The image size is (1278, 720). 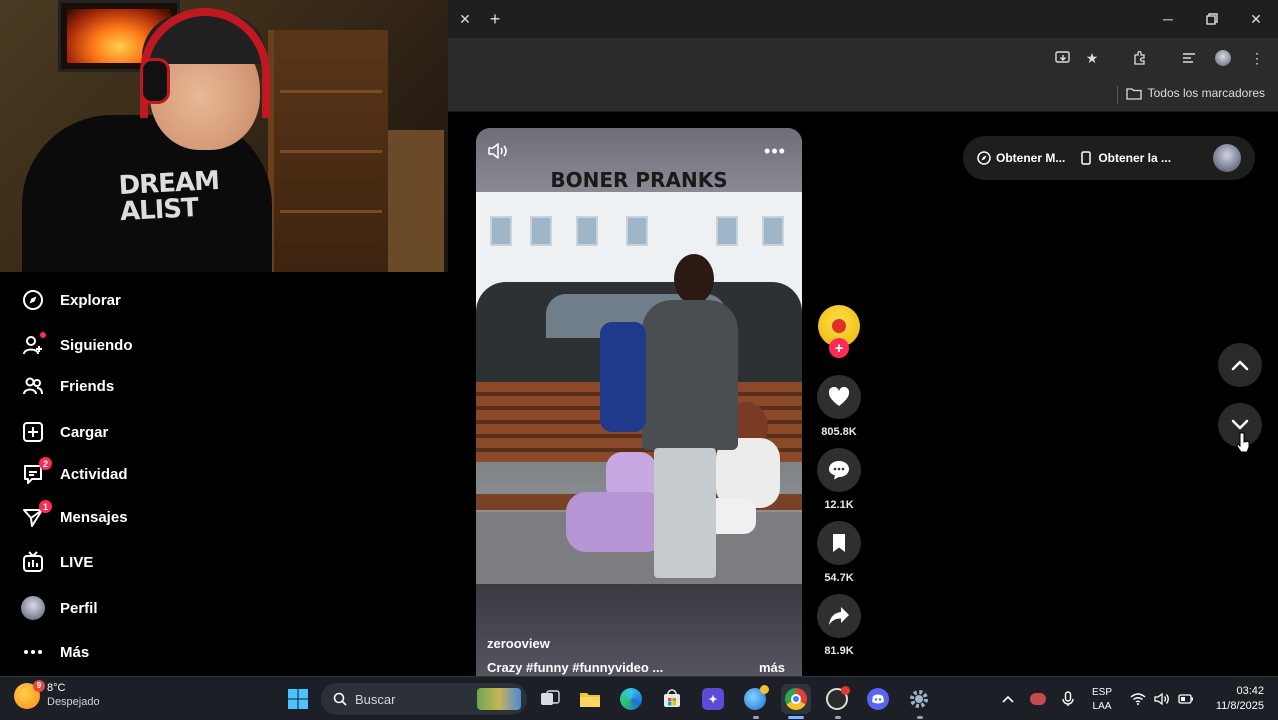 What do you see at coordinates (1189, 58) in the screenshot?
I see `reading-mode-icon` at bounding box center [1189, 58].